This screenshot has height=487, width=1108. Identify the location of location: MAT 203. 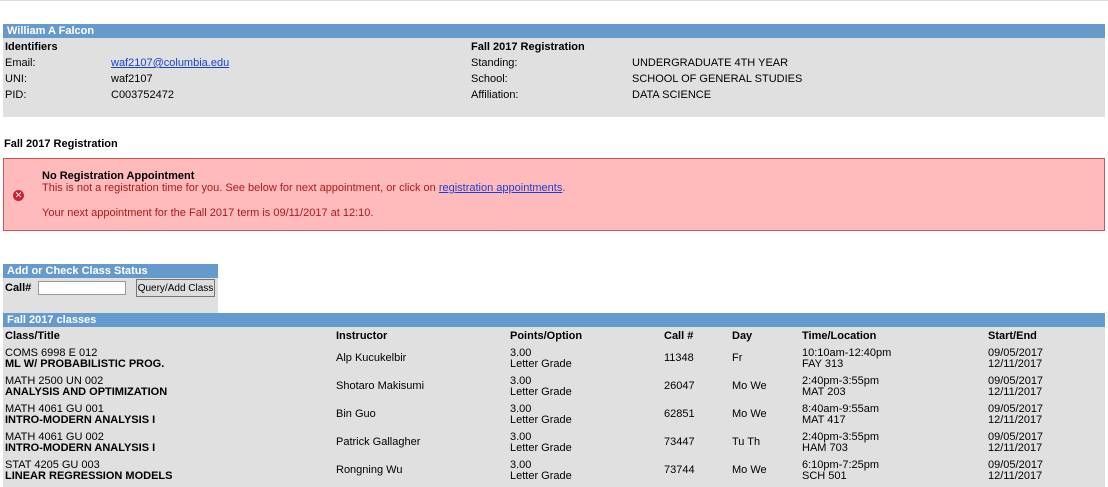
(824, 392).